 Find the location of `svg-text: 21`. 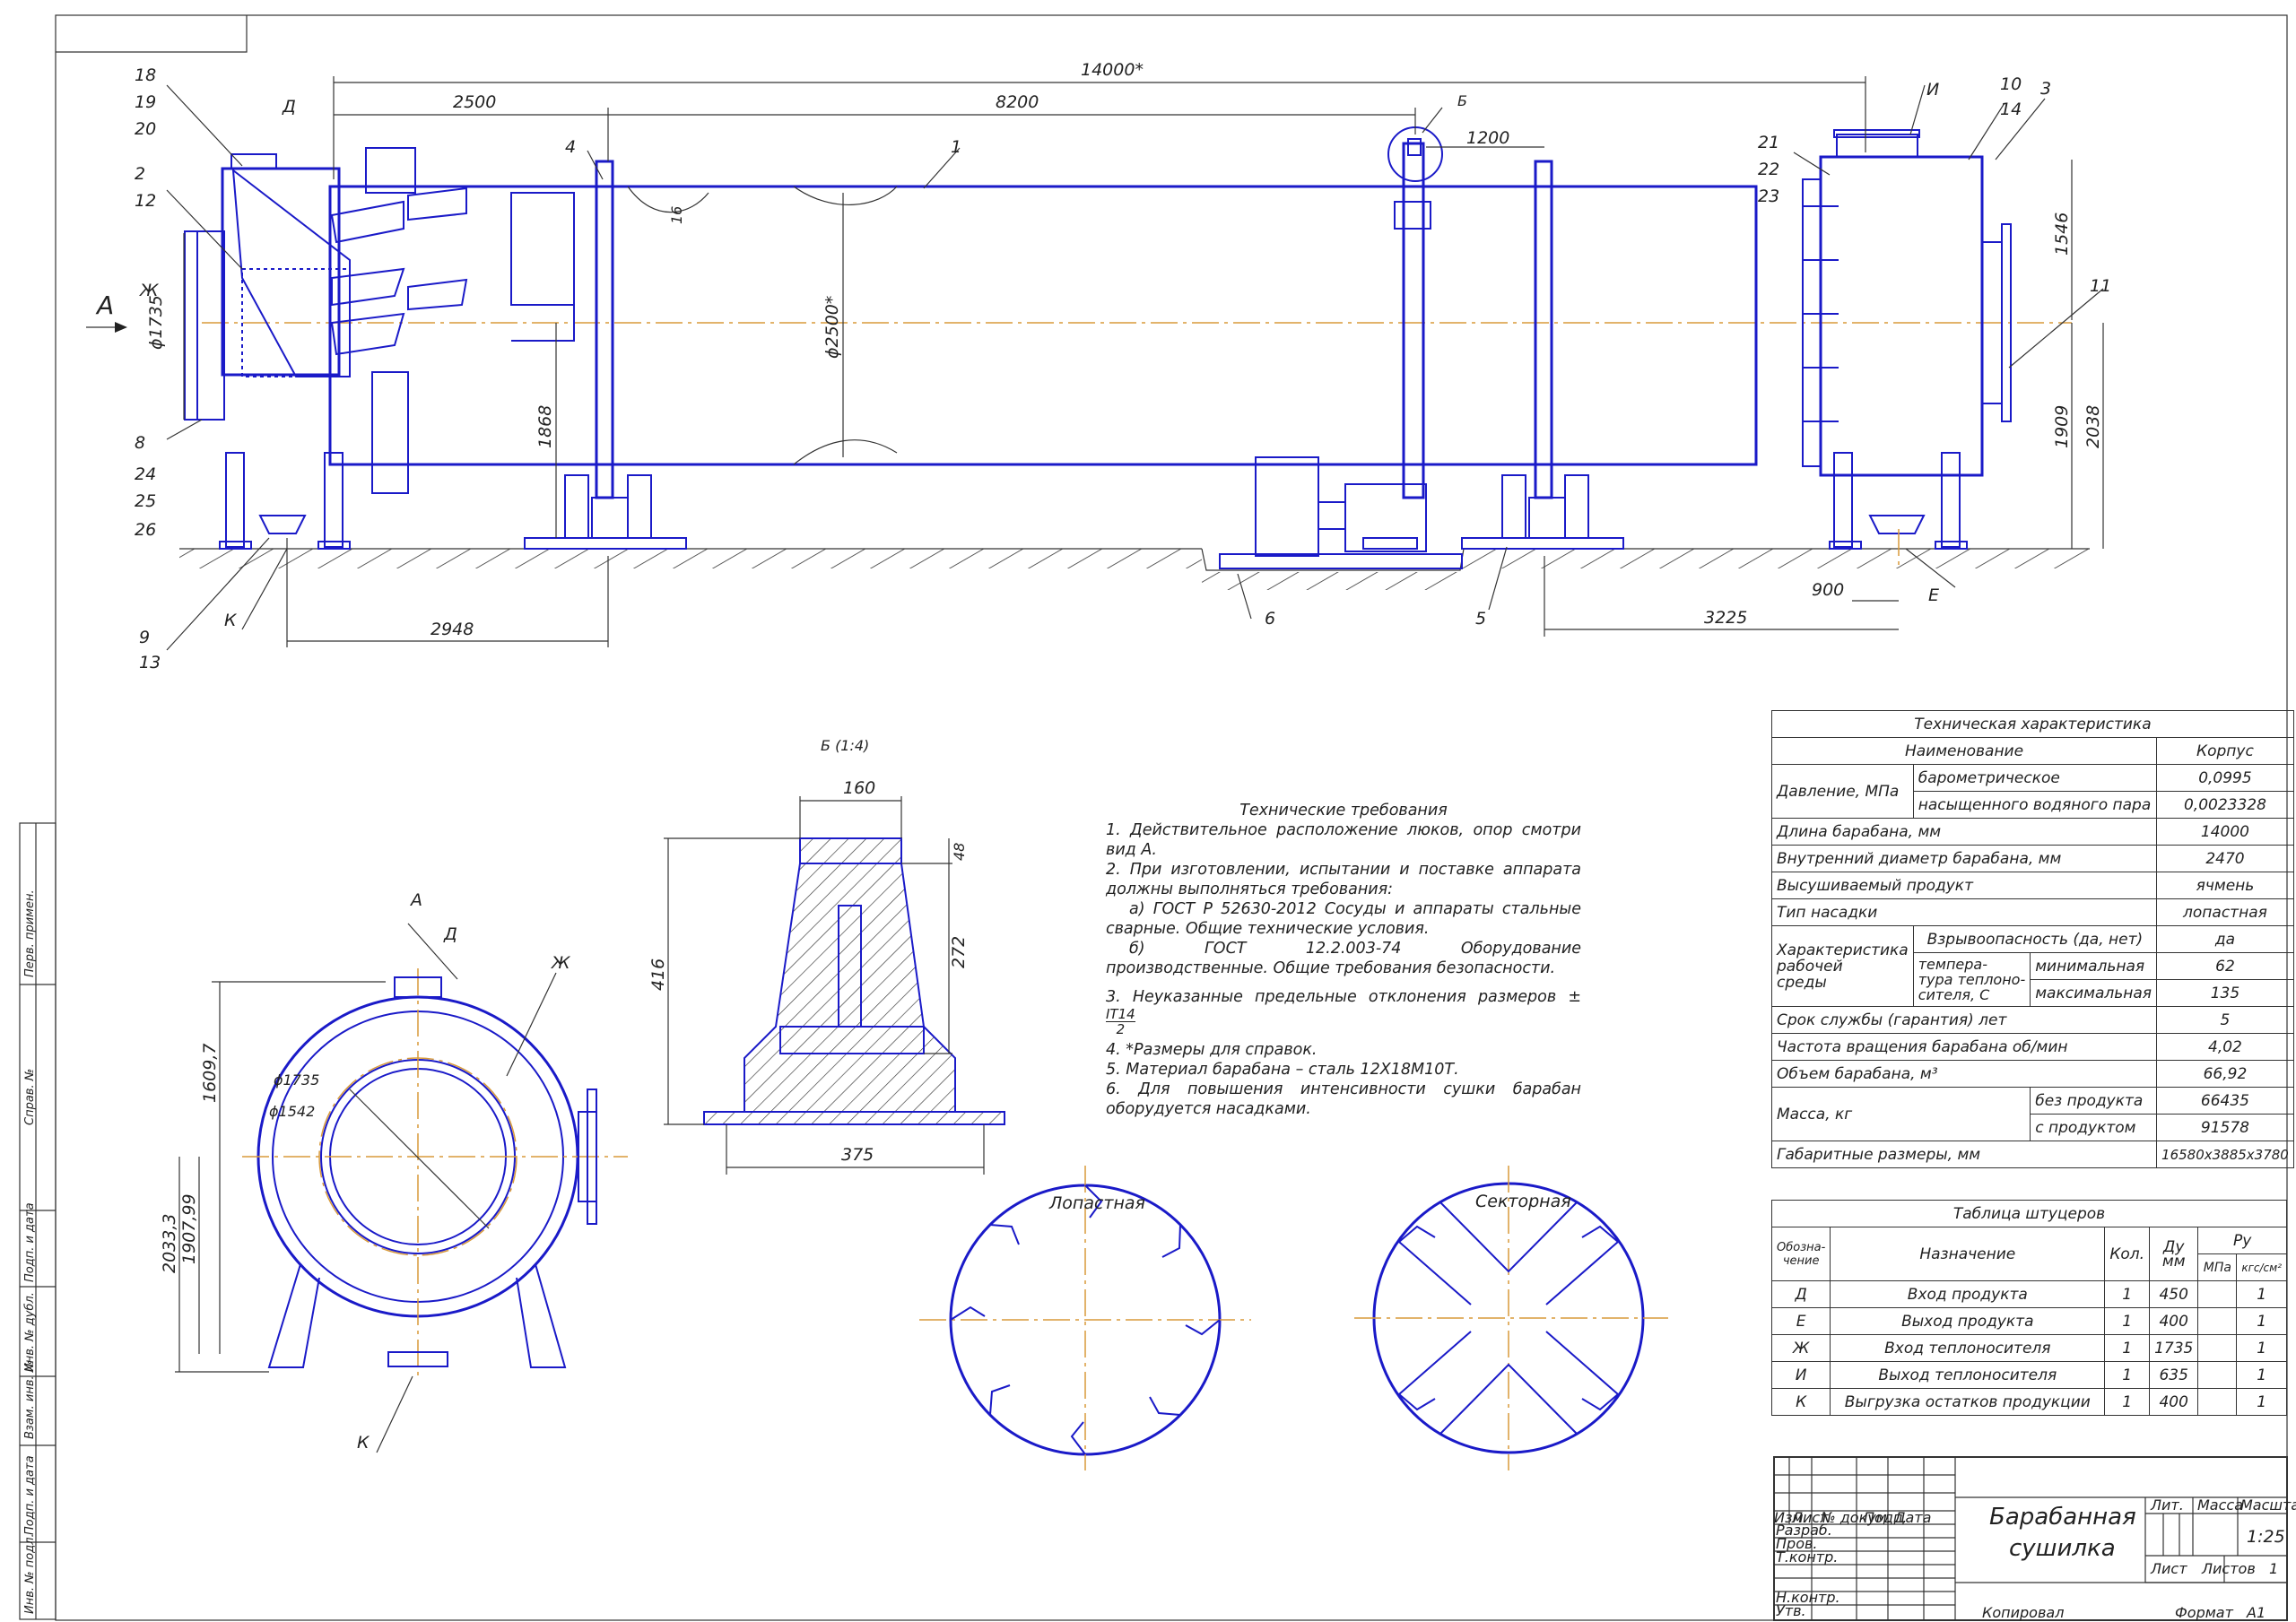

svg-text: 21 is located at coordinates (1768, 142).